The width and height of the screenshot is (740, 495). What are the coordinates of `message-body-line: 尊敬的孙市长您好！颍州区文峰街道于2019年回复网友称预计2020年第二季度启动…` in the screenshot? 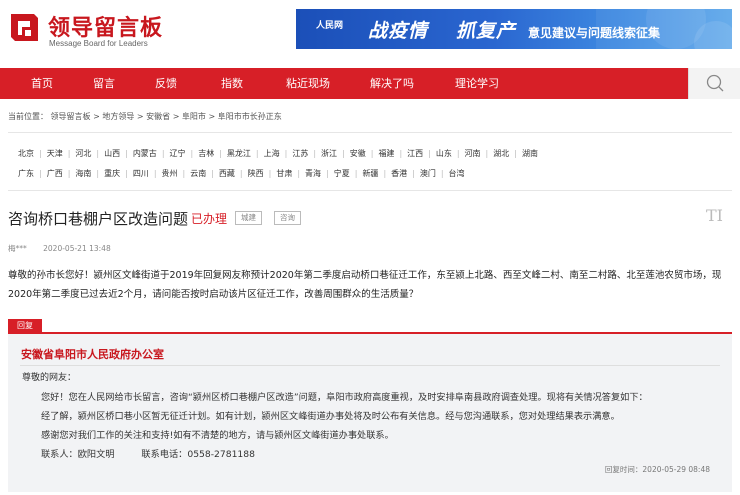 It's located at (365, 275).